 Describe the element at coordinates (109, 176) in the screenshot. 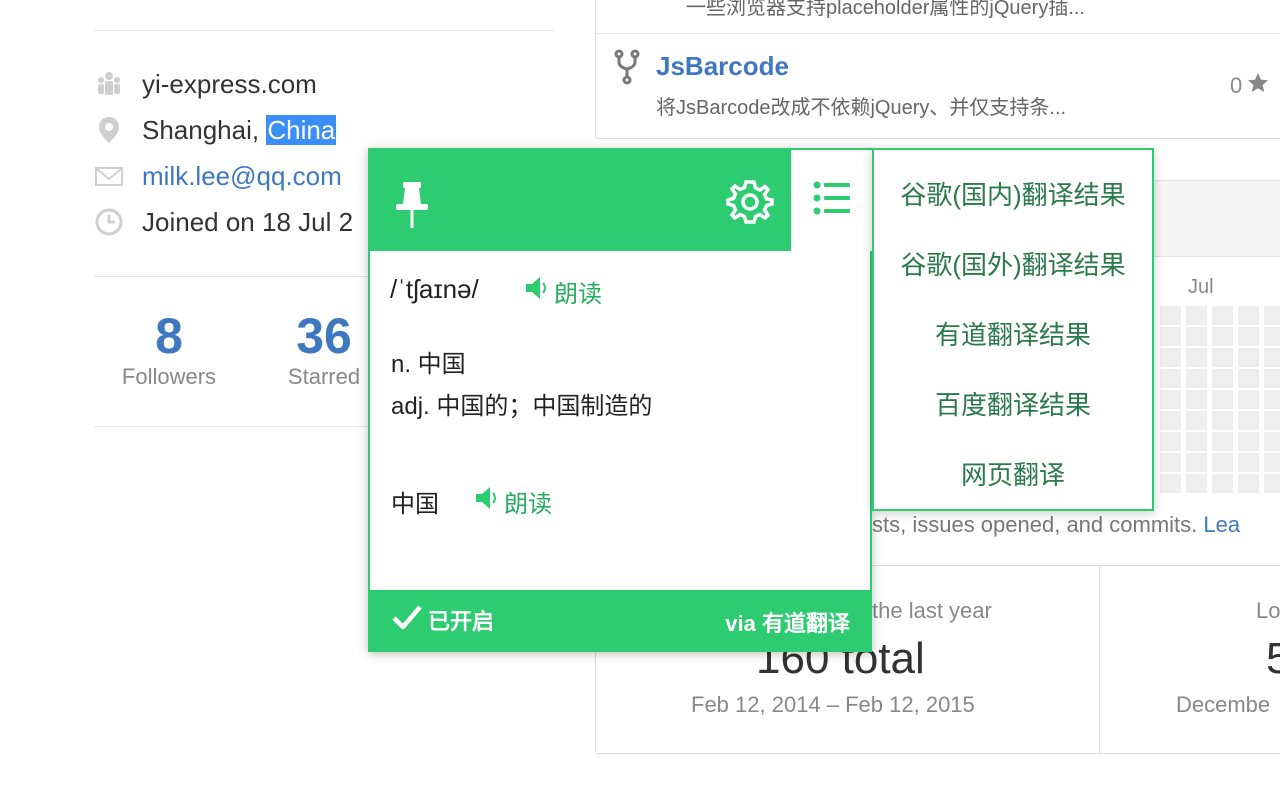

I see `mail-icon` at that location.